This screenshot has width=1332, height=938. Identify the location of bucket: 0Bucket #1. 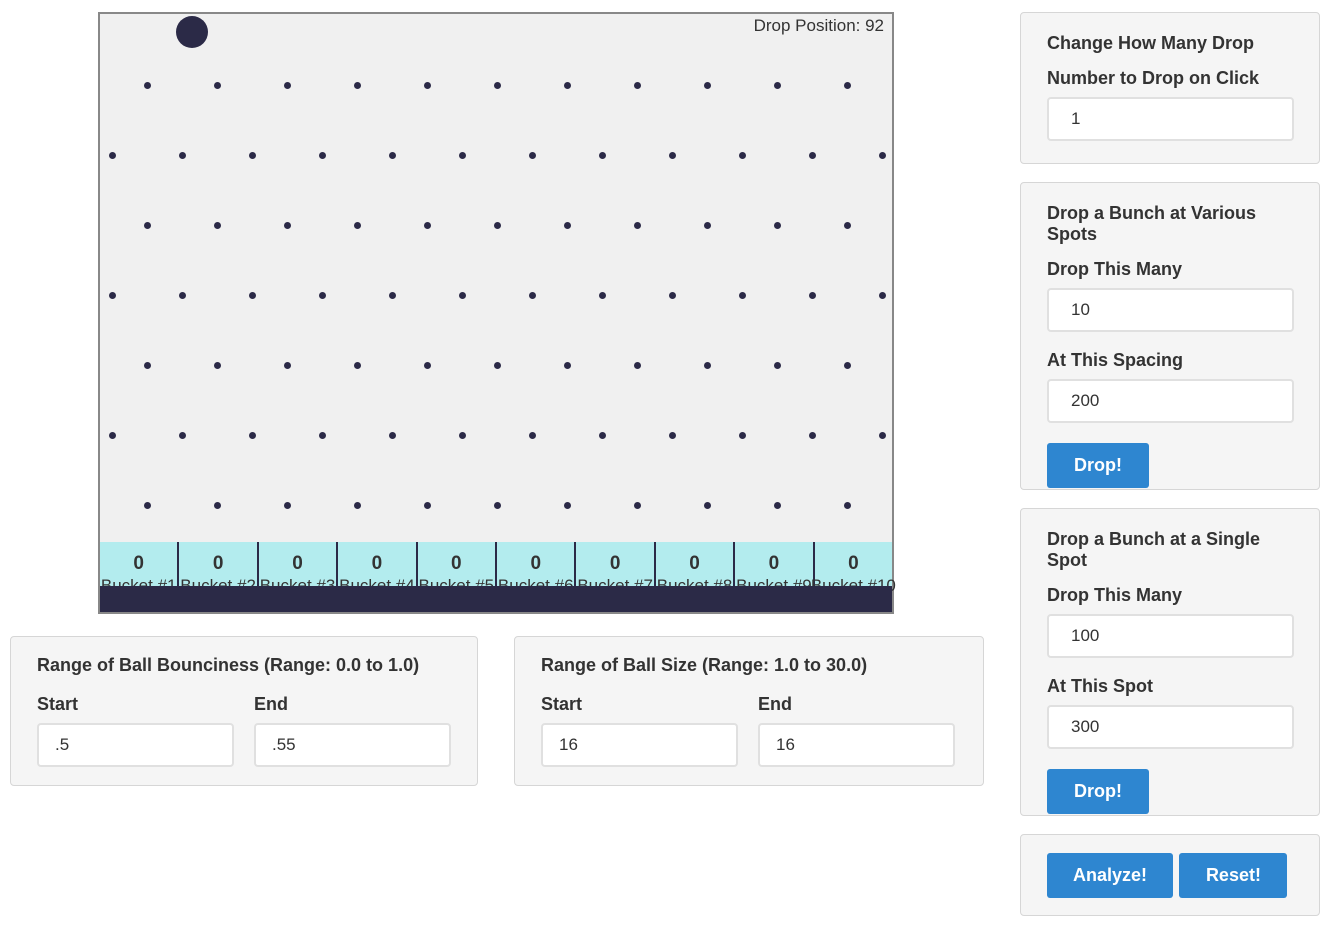
(140, 568).